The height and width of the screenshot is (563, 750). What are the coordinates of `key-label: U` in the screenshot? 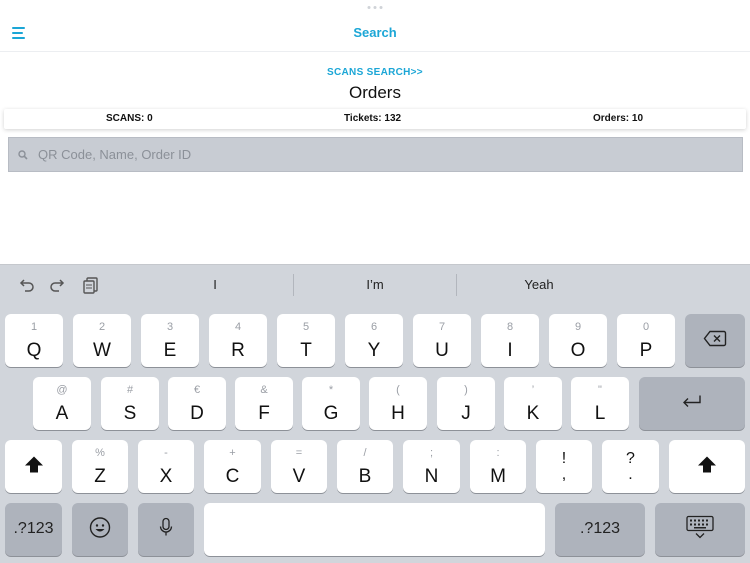 It's located at (442, 350).